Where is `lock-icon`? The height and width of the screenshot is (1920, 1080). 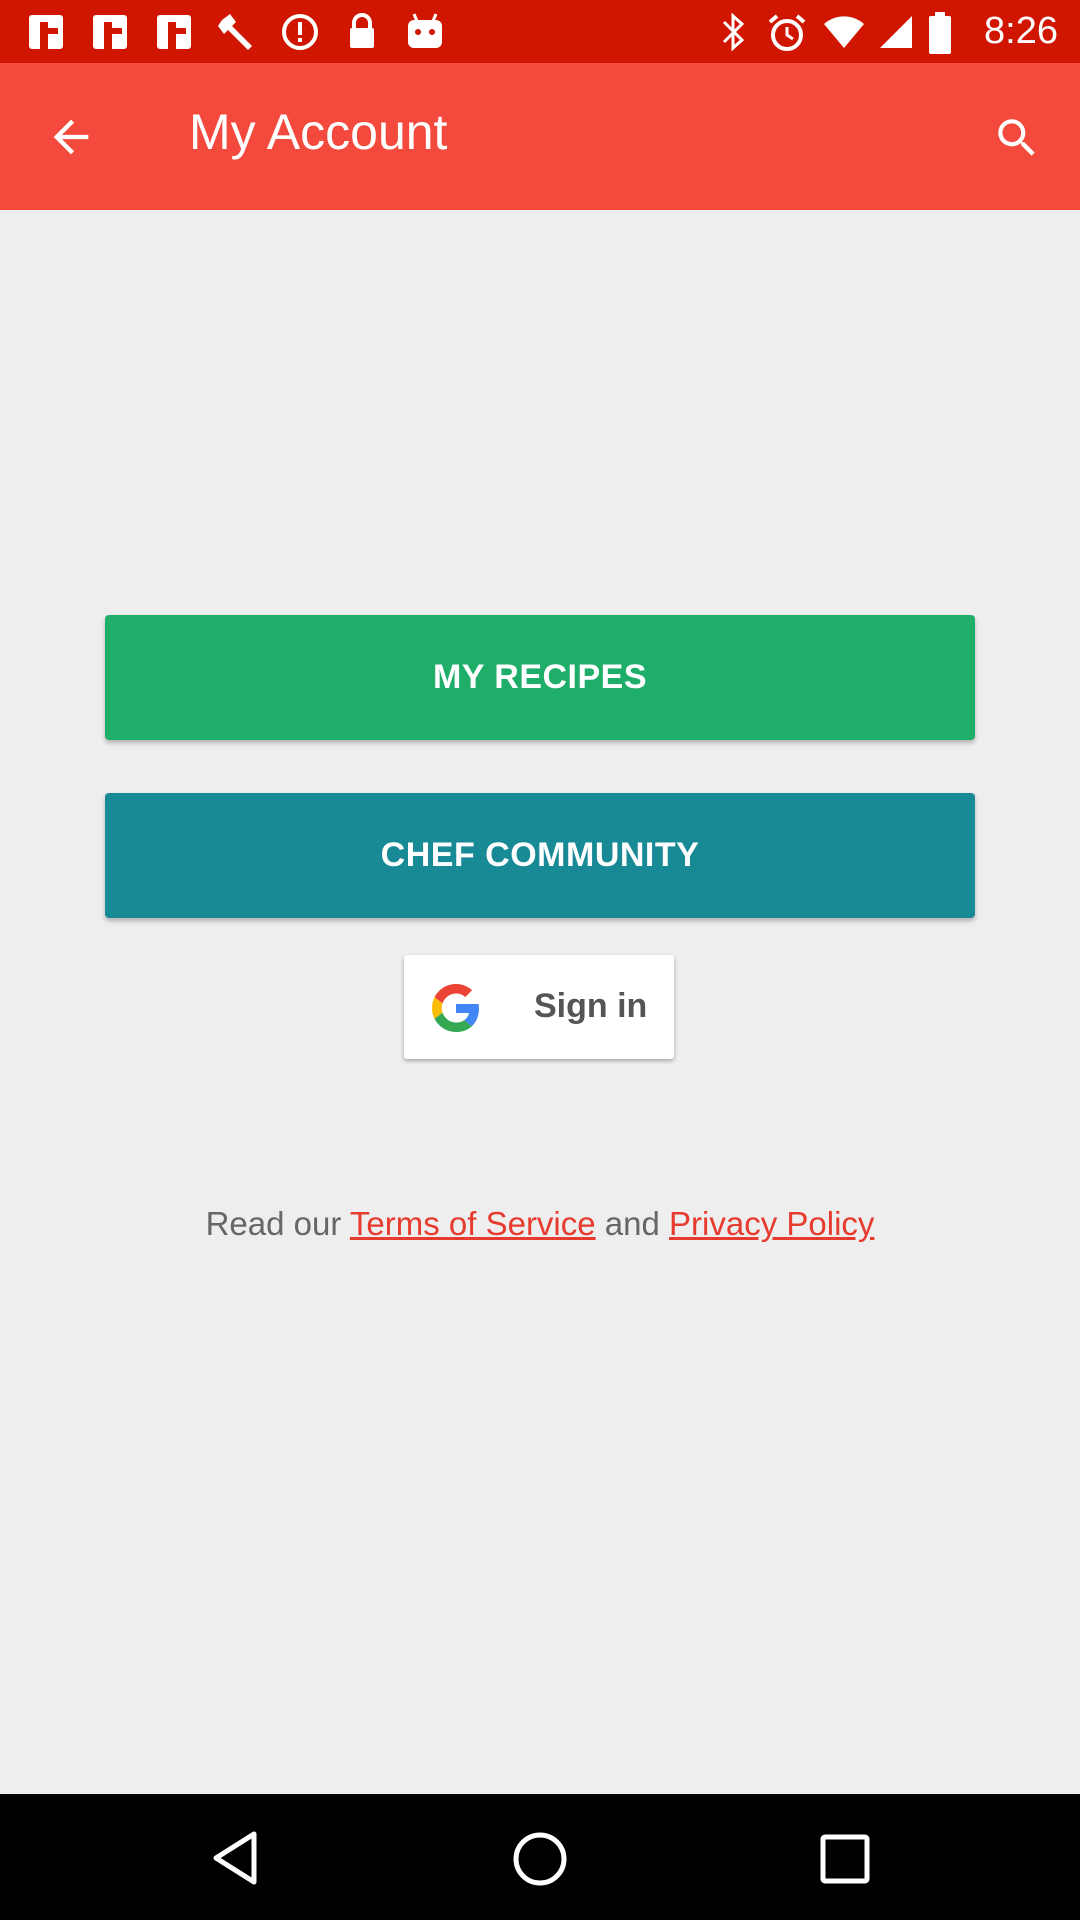 lock-icon is located at coordinates (362, 30).